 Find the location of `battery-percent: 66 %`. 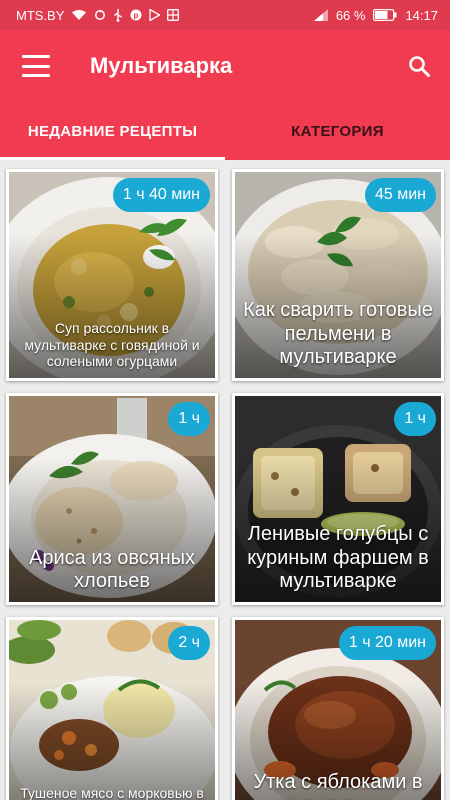

battery-percent: 66 % is located at coordinates (350, 15).